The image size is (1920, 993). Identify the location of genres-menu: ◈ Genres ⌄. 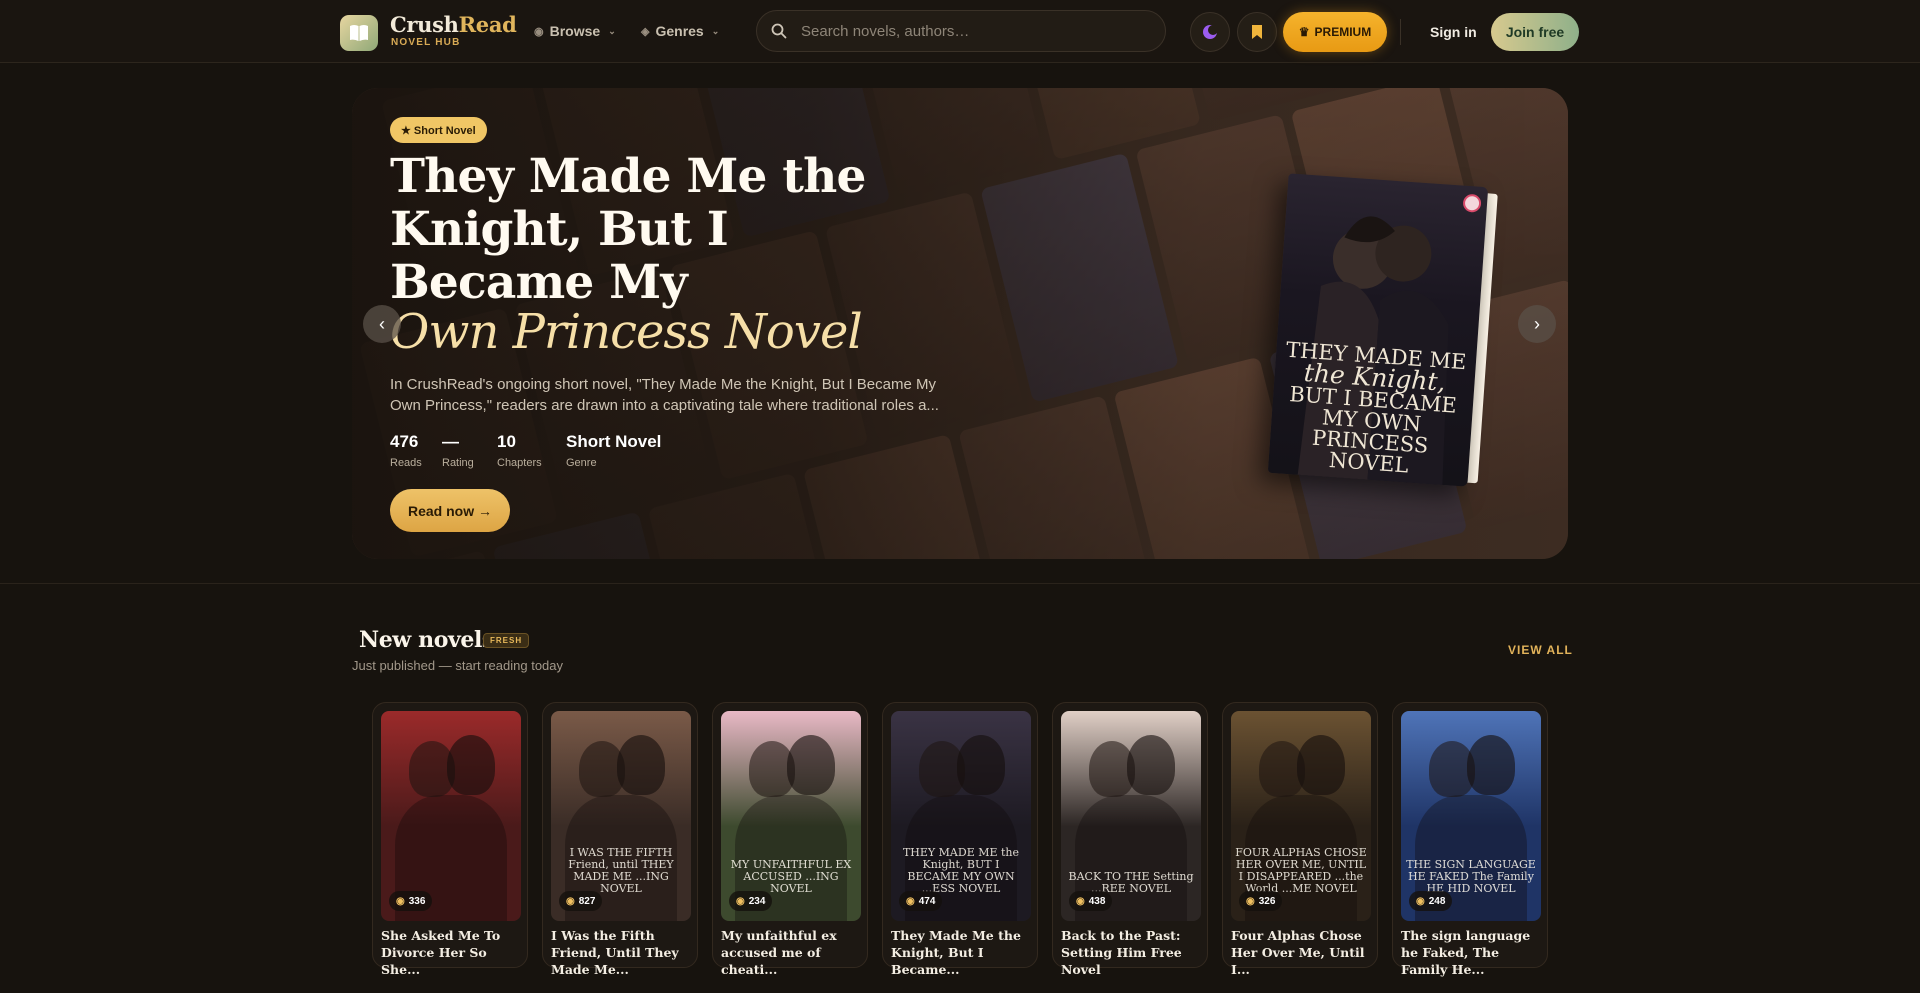
(680, 31).